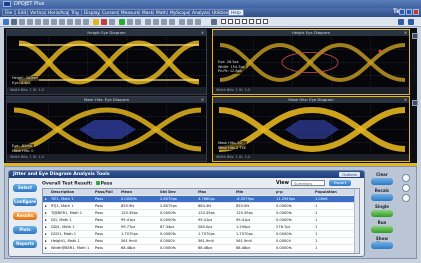 The width and height of the screenshot is (421, 263). What do you see at coordinates (349, 174) in the screenshot?
I see `options-button: Options` at bounding box center [349, 174].